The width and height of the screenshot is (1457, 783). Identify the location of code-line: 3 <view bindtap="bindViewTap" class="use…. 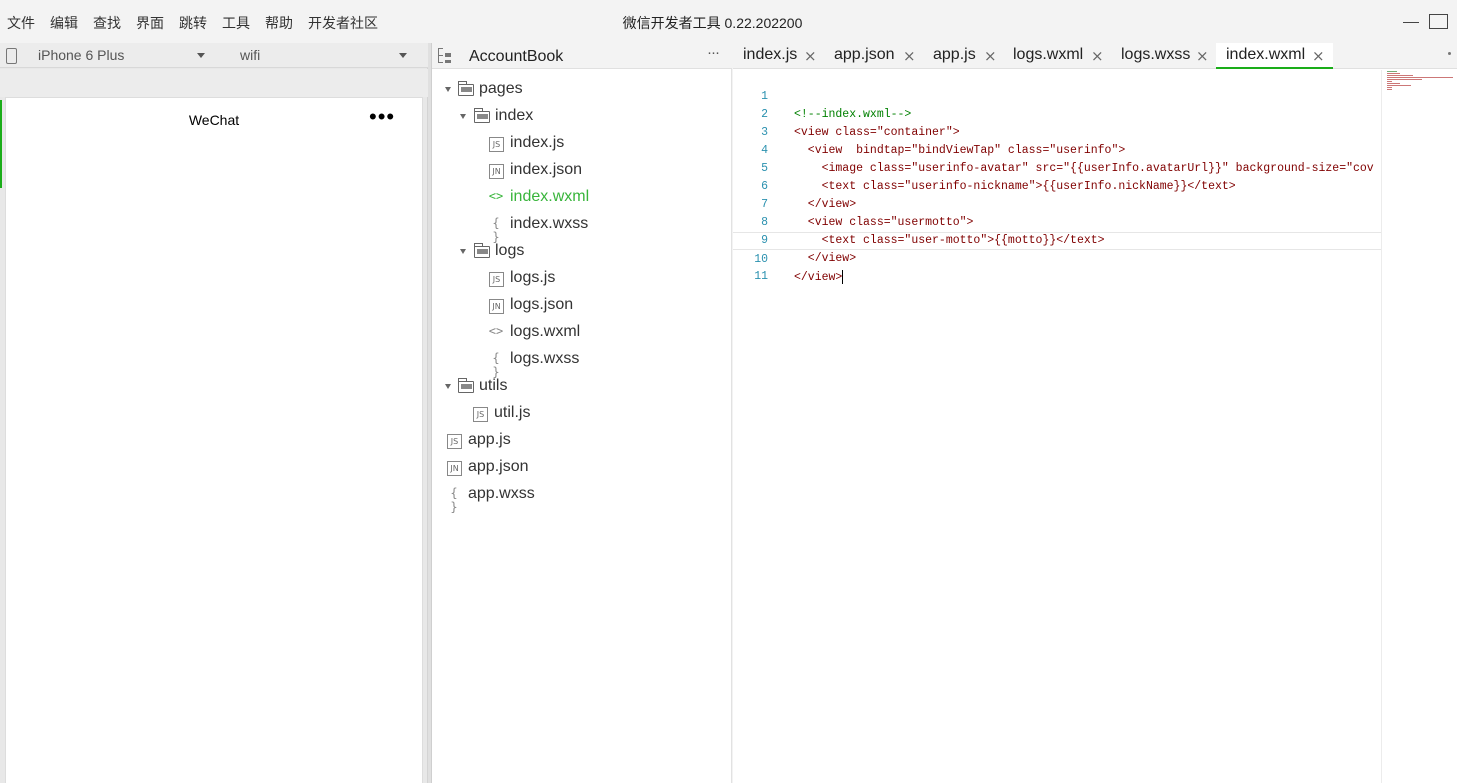
(1057, 131).